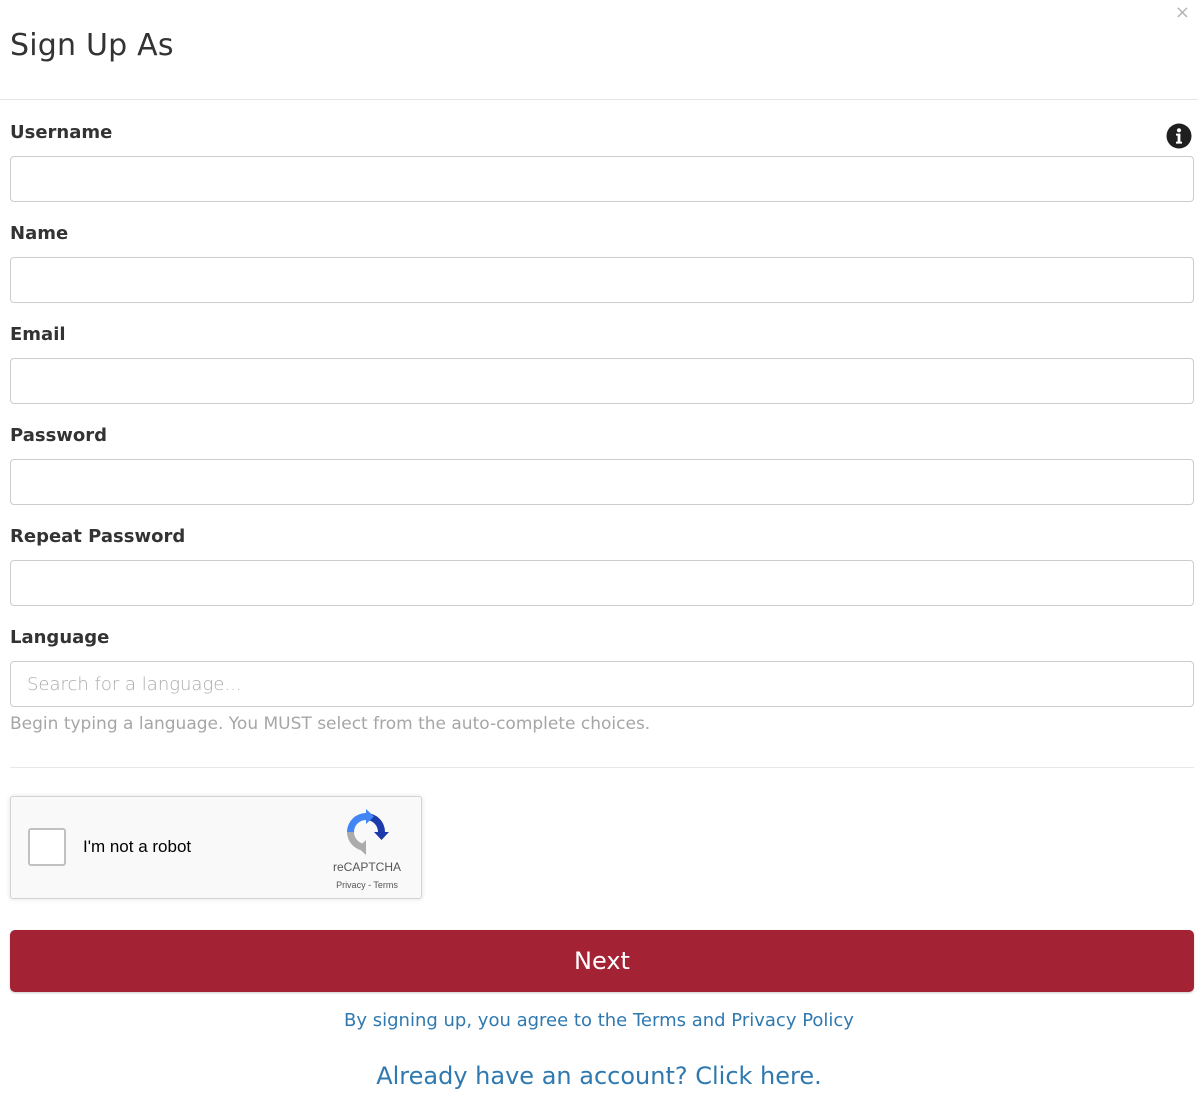 This screenshot has height=1095, width=1198. Describe the element at coordinates (60, 637) in the screenshot. I see `language-label: Language` at that location.